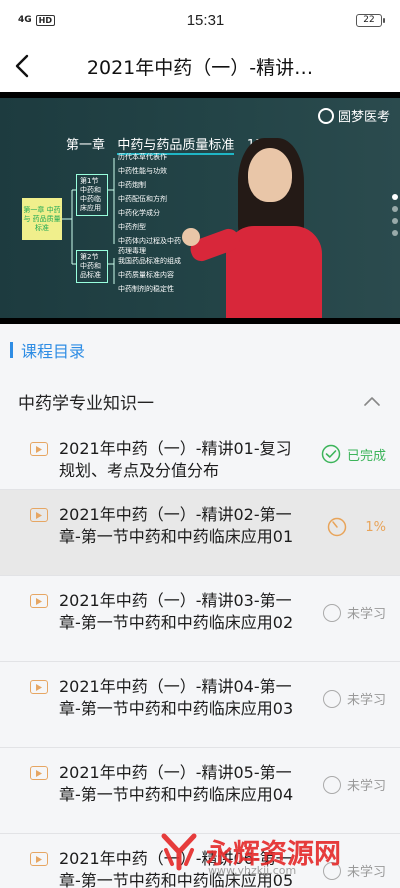 The height and width of the screenshot is (888, 400). I want to click on network-label: 4G, so click(25, 20).